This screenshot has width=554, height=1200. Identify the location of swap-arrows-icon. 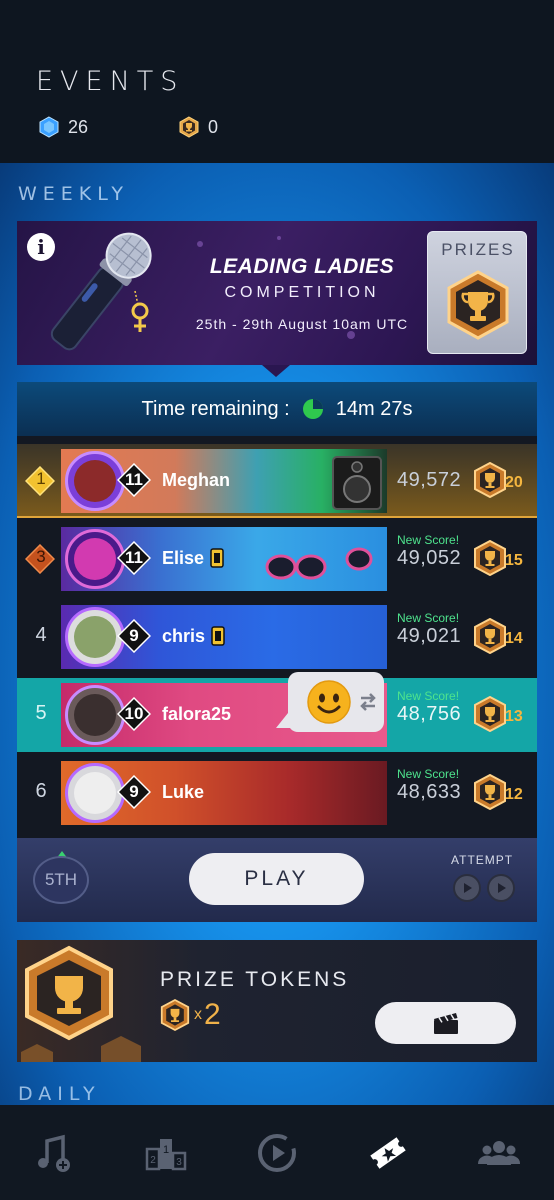
(368, 702).